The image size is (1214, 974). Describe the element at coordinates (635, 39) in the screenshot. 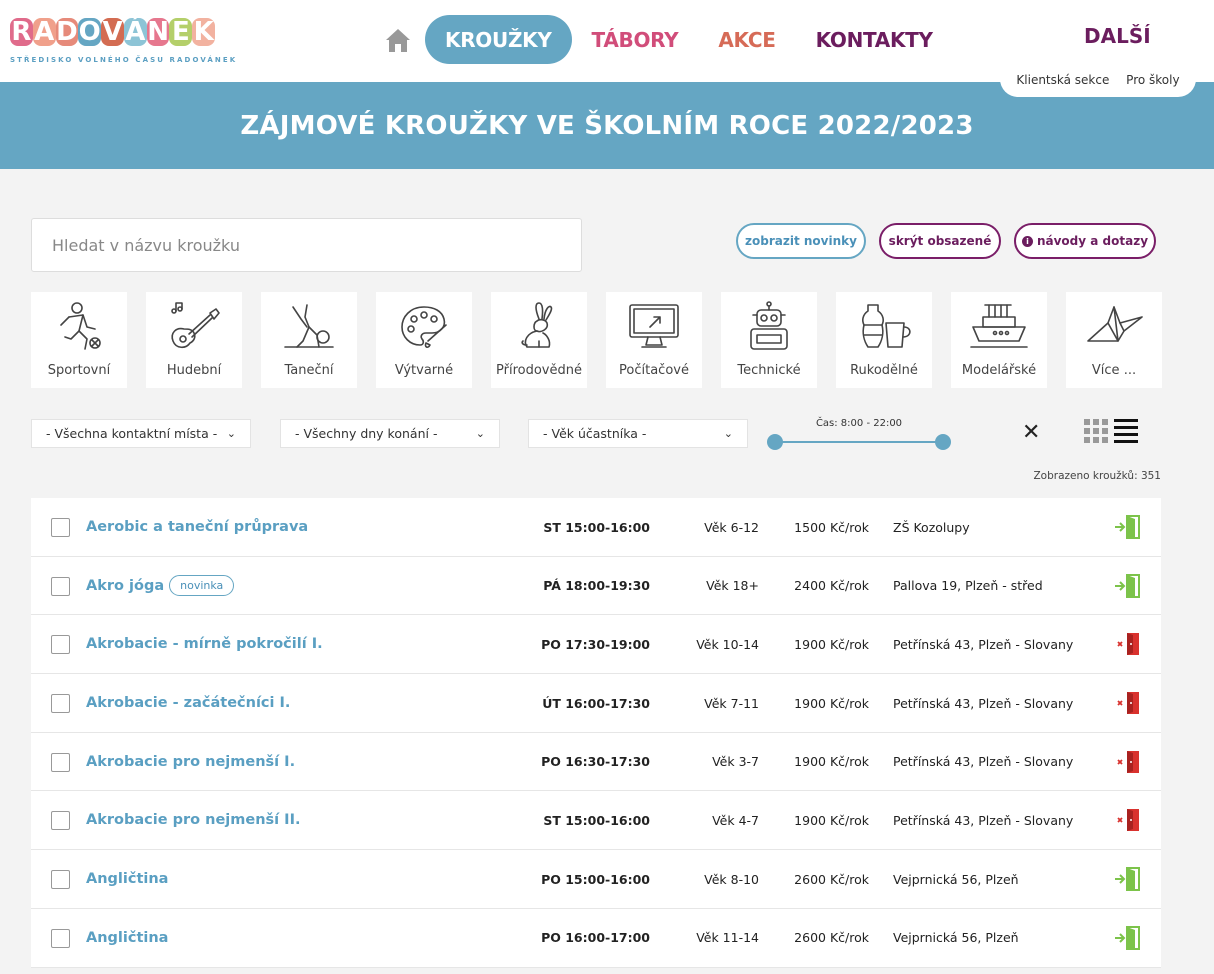

I see `nav-tabory: TÁBORY` at that location.